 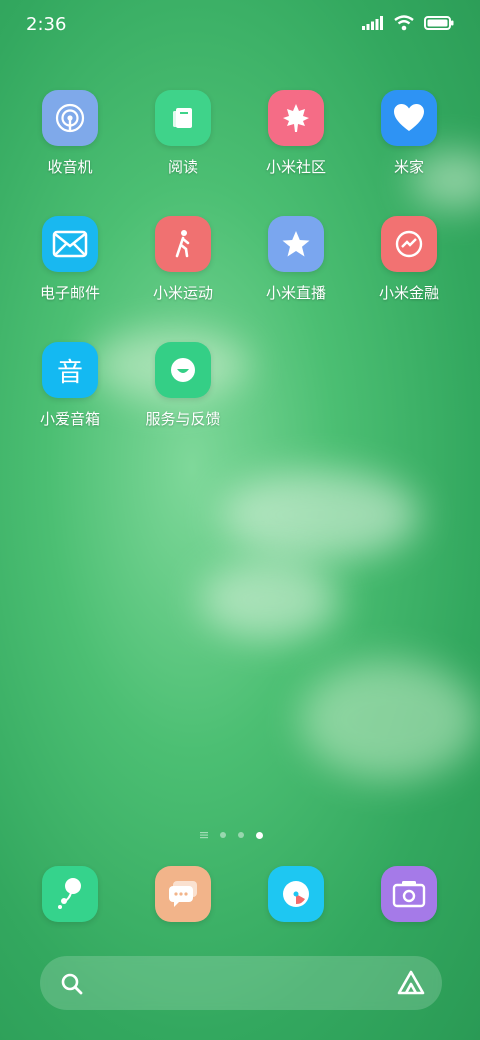 What do you see at coordinates (409, 118) in the screenshot?
I see `heart-icon` at bounding box center [409, 118].